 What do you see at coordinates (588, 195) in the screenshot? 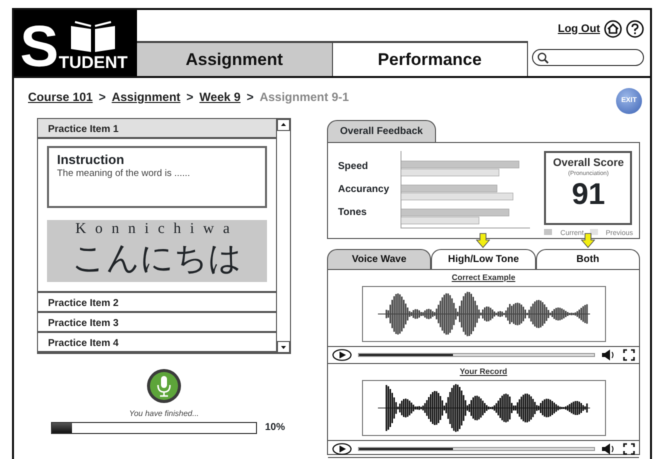
I see `score-value: 91` at bounding box center [588, 195].